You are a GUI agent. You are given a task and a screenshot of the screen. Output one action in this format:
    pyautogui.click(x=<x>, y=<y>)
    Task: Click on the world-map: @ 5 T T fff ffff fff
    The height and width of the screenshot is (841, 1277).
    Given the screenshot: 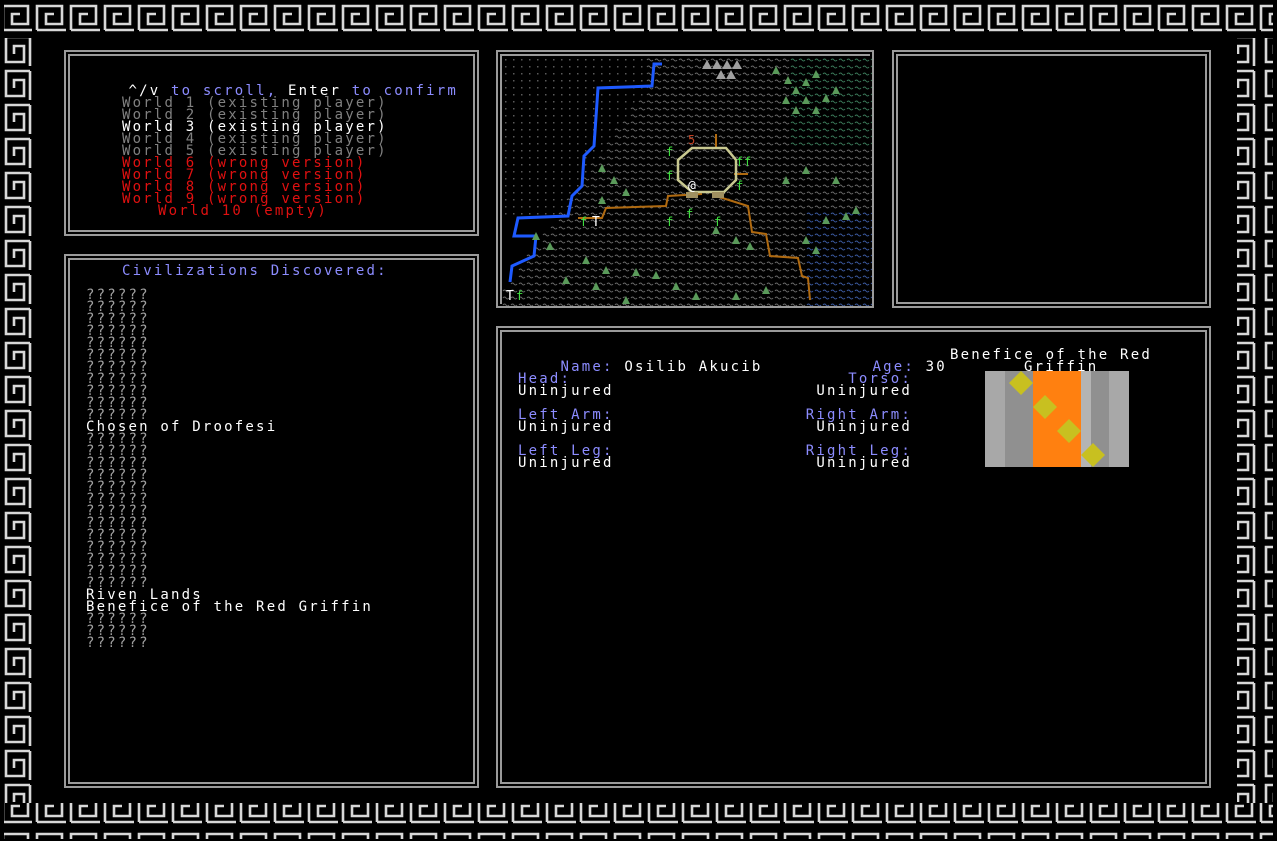 What is the action you would take?
    pyautogui.click(x=687, y=181)
    